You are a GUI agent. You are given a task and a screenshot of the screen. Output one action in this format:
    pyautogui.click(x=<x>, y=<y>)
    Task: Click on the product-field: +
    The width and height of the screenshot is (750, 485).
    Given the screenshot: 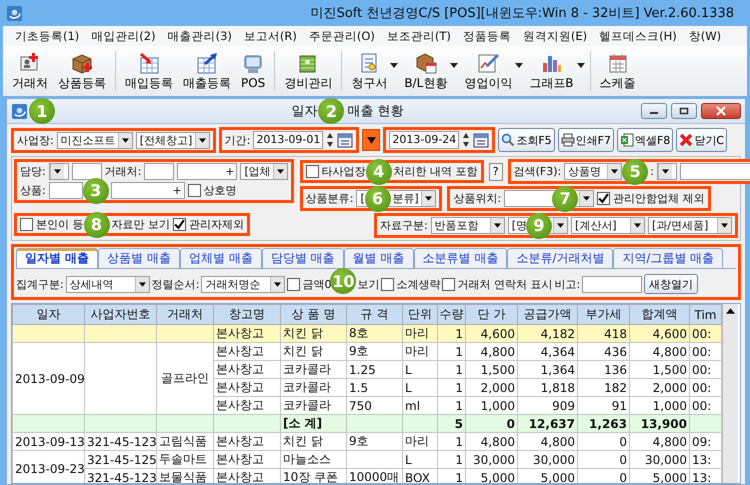 What is the action you would take?
    pyautogui.click(x=147, y=190)
    